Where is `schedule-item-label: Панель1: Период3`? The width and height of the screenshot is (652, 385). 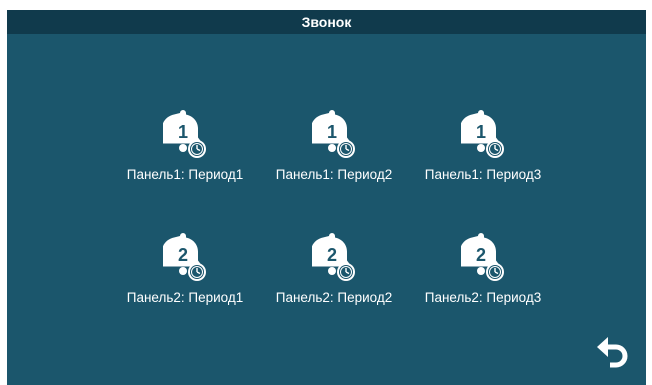 schedule-item-label: Панель1: Период3 is located at coordinates (483, 174).